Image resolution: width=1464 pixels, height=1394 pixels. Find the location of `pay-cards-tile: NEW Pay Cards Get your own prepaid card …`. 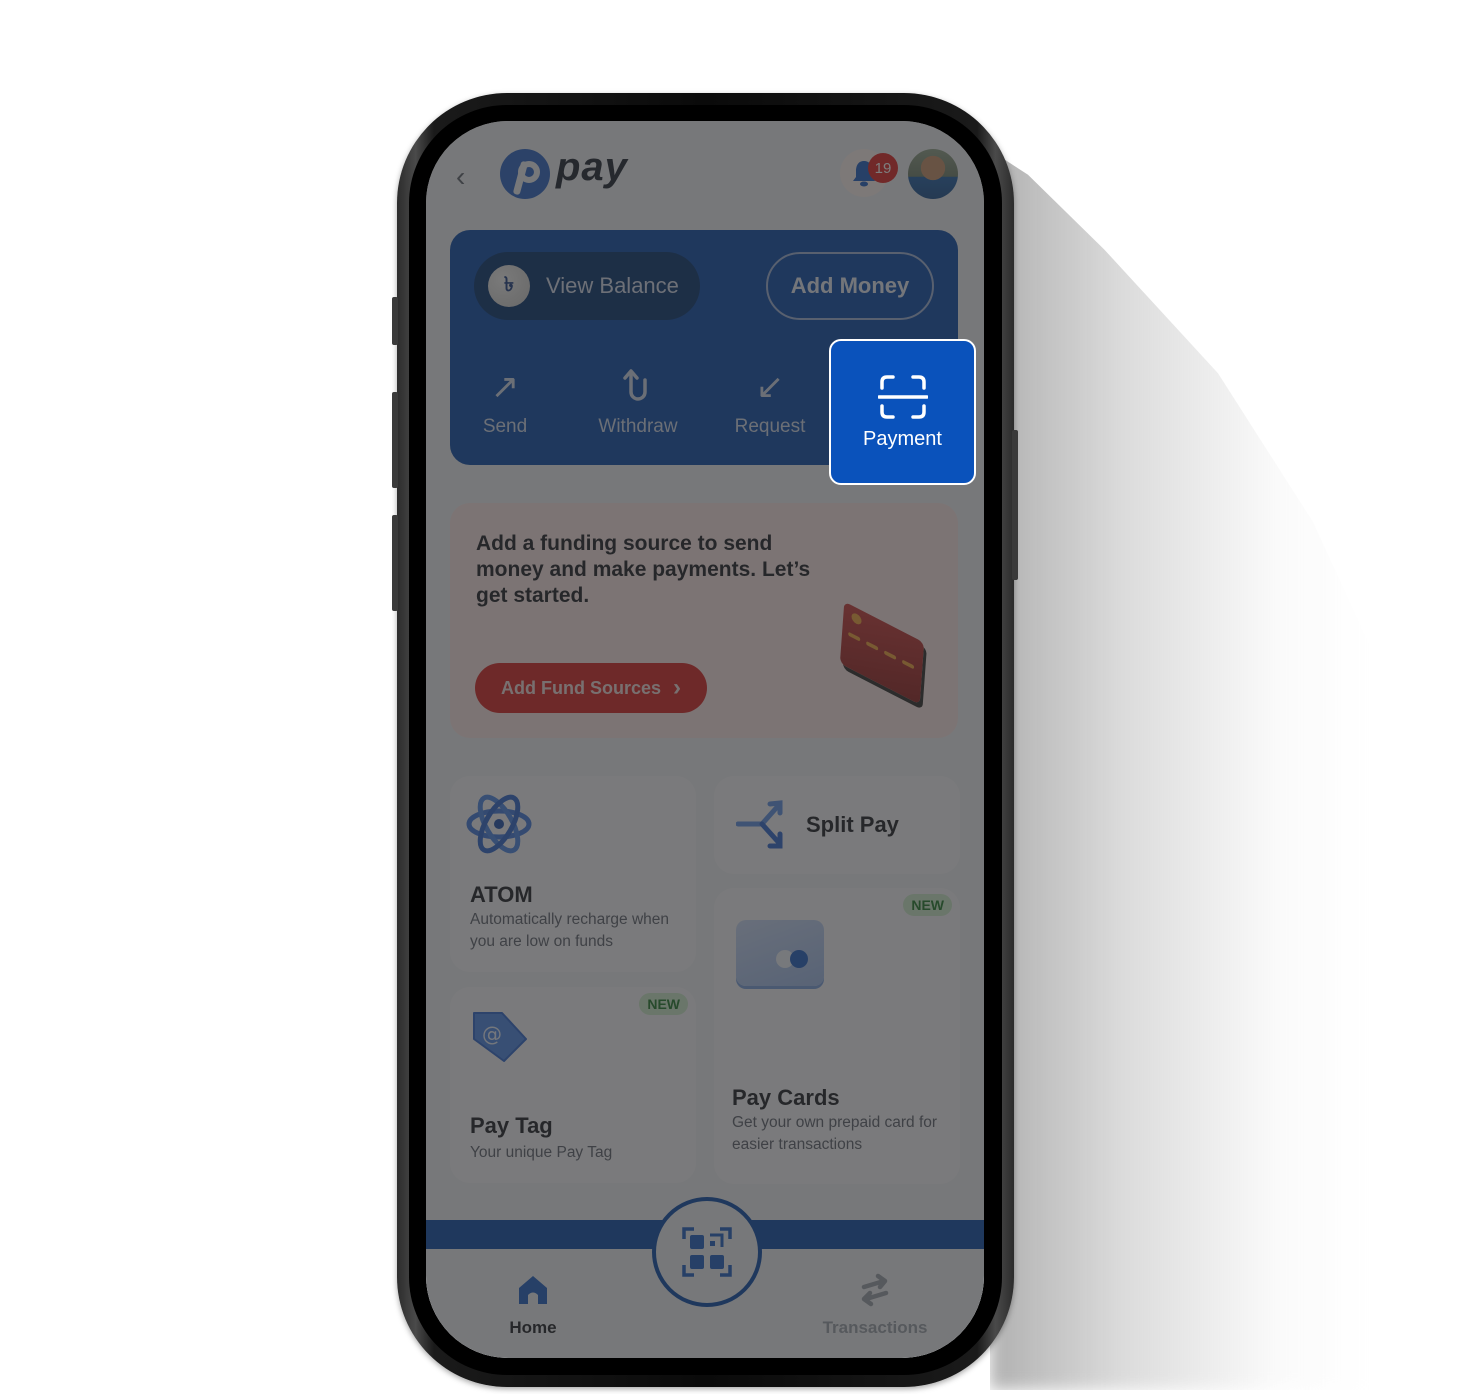

pay-cards-tile: NEW Pay Cards Get your own prepaid card … is located at coordinates (837, 1036).